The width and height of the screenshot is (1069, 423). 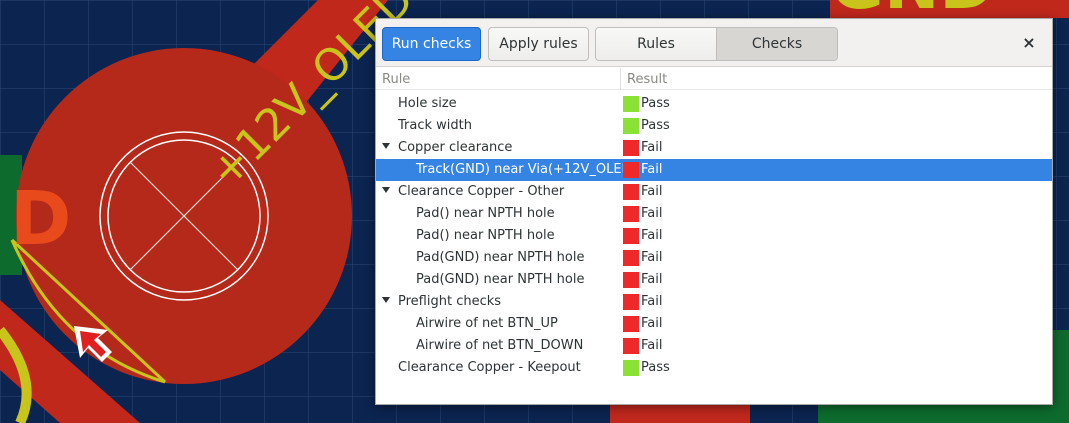 I want to click on column-header-result: Result, so click(x=647, y=79).